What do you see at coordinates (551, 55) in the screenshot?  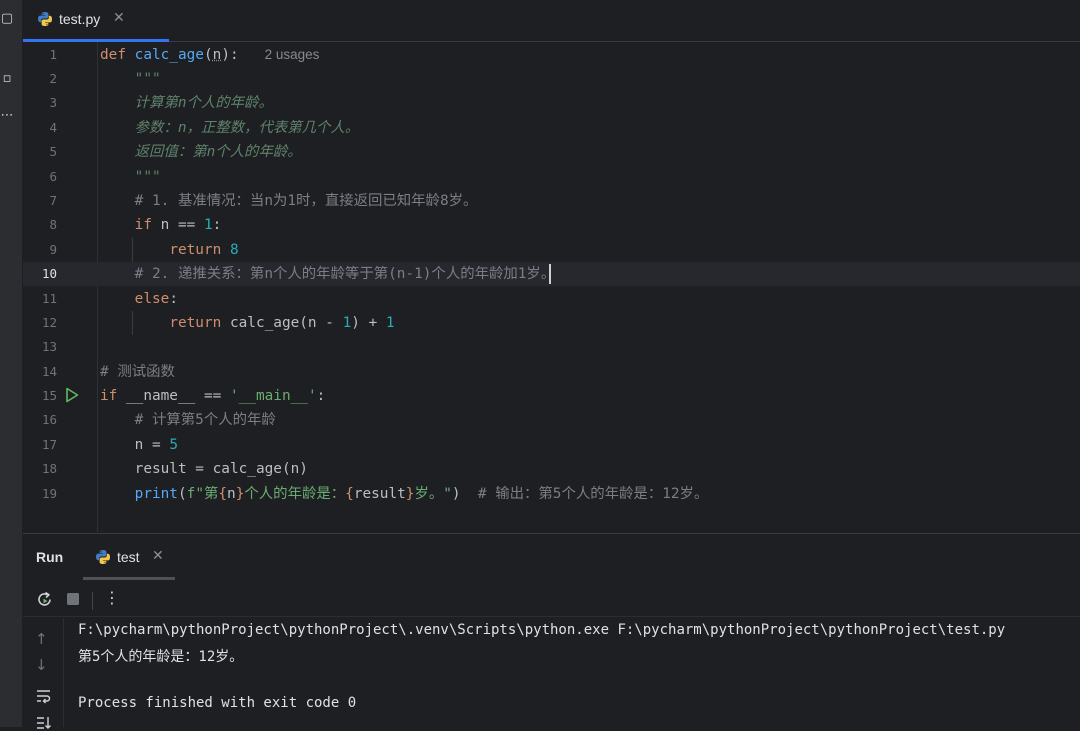 I see `code-line: 1 def calc_age(n): 2 usages` at bounding box center [551, 55].